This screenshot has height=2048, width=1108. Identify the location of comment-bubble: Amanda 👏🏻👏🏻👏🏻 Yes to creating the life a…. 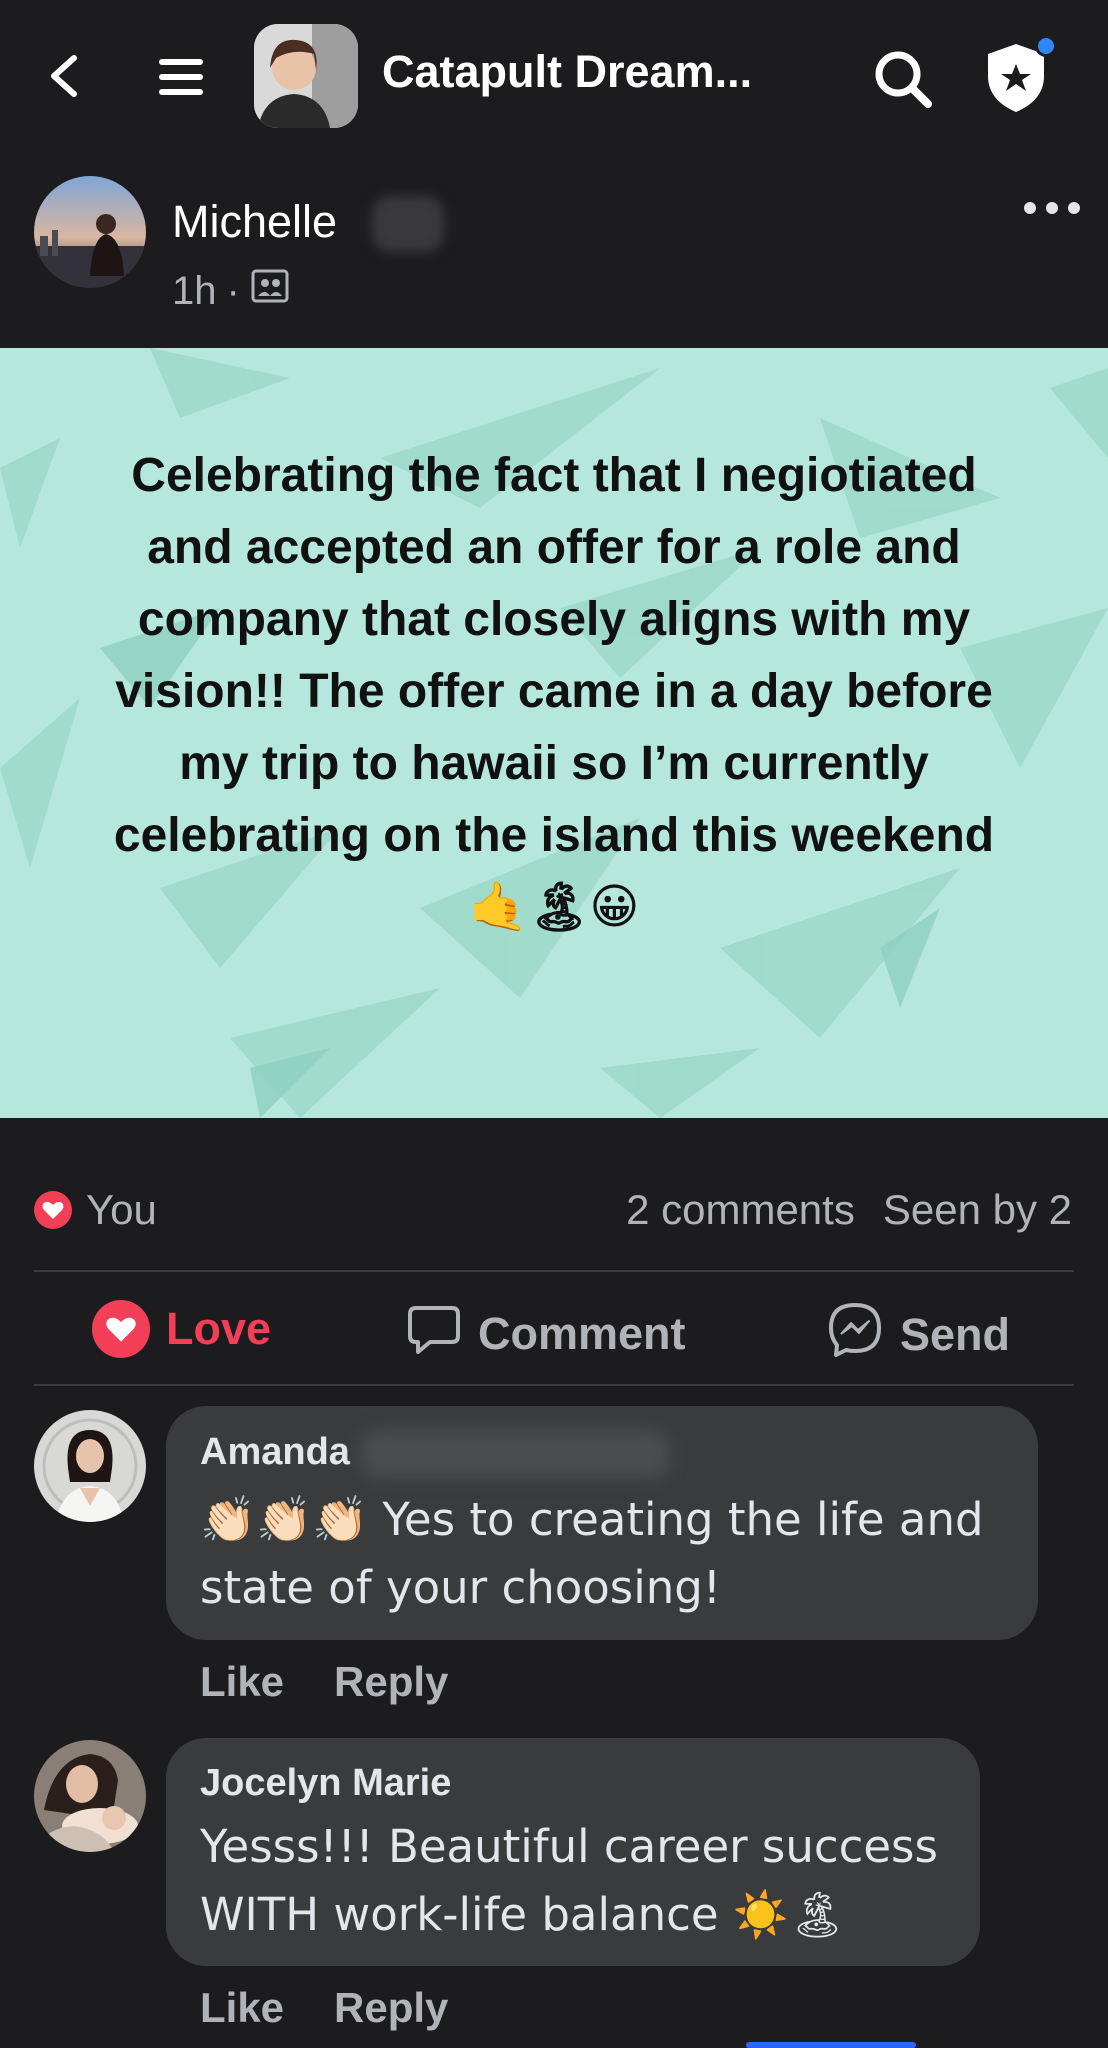
(602, 1523).